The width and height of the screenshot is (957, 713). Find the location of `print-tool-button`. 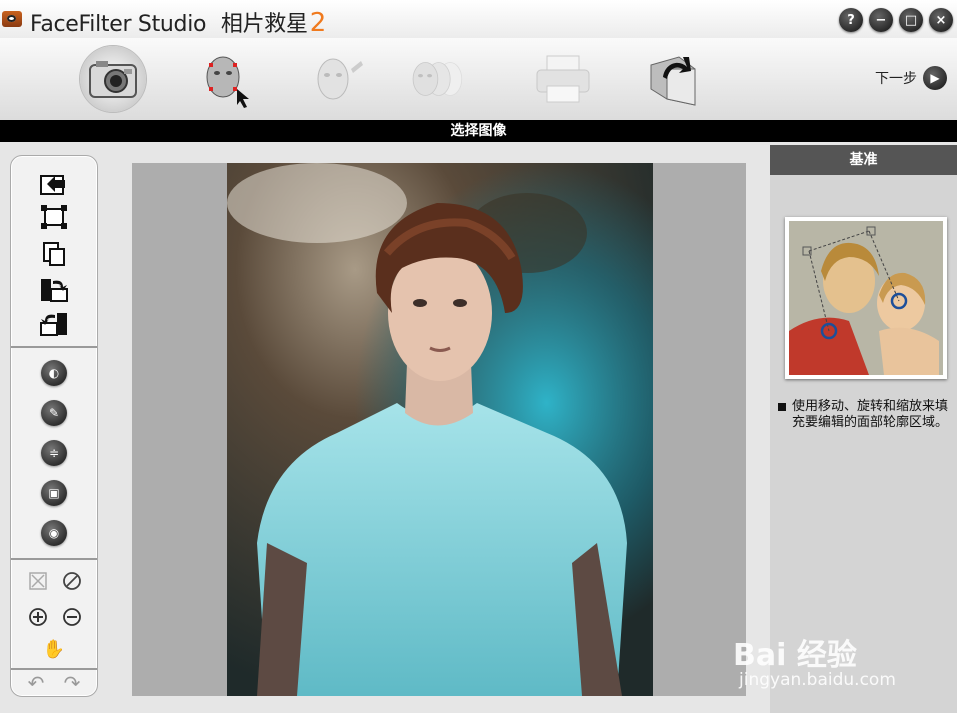

print-tool-button is located at coordinates (563, 79).